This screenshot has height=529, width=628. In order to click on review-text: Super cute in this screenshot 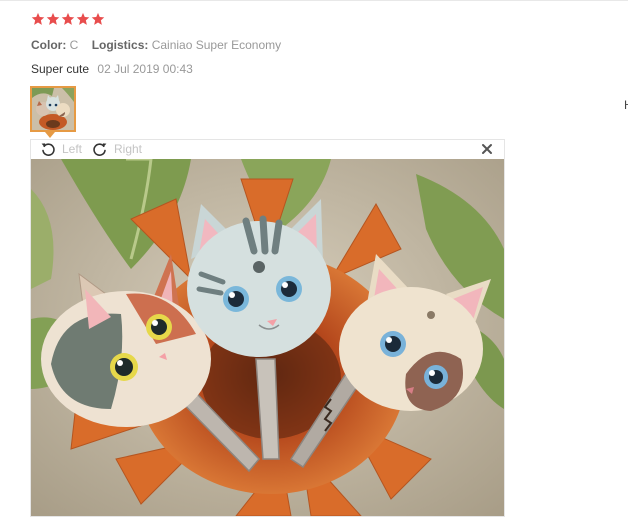, I will do `click(60, 69)`.